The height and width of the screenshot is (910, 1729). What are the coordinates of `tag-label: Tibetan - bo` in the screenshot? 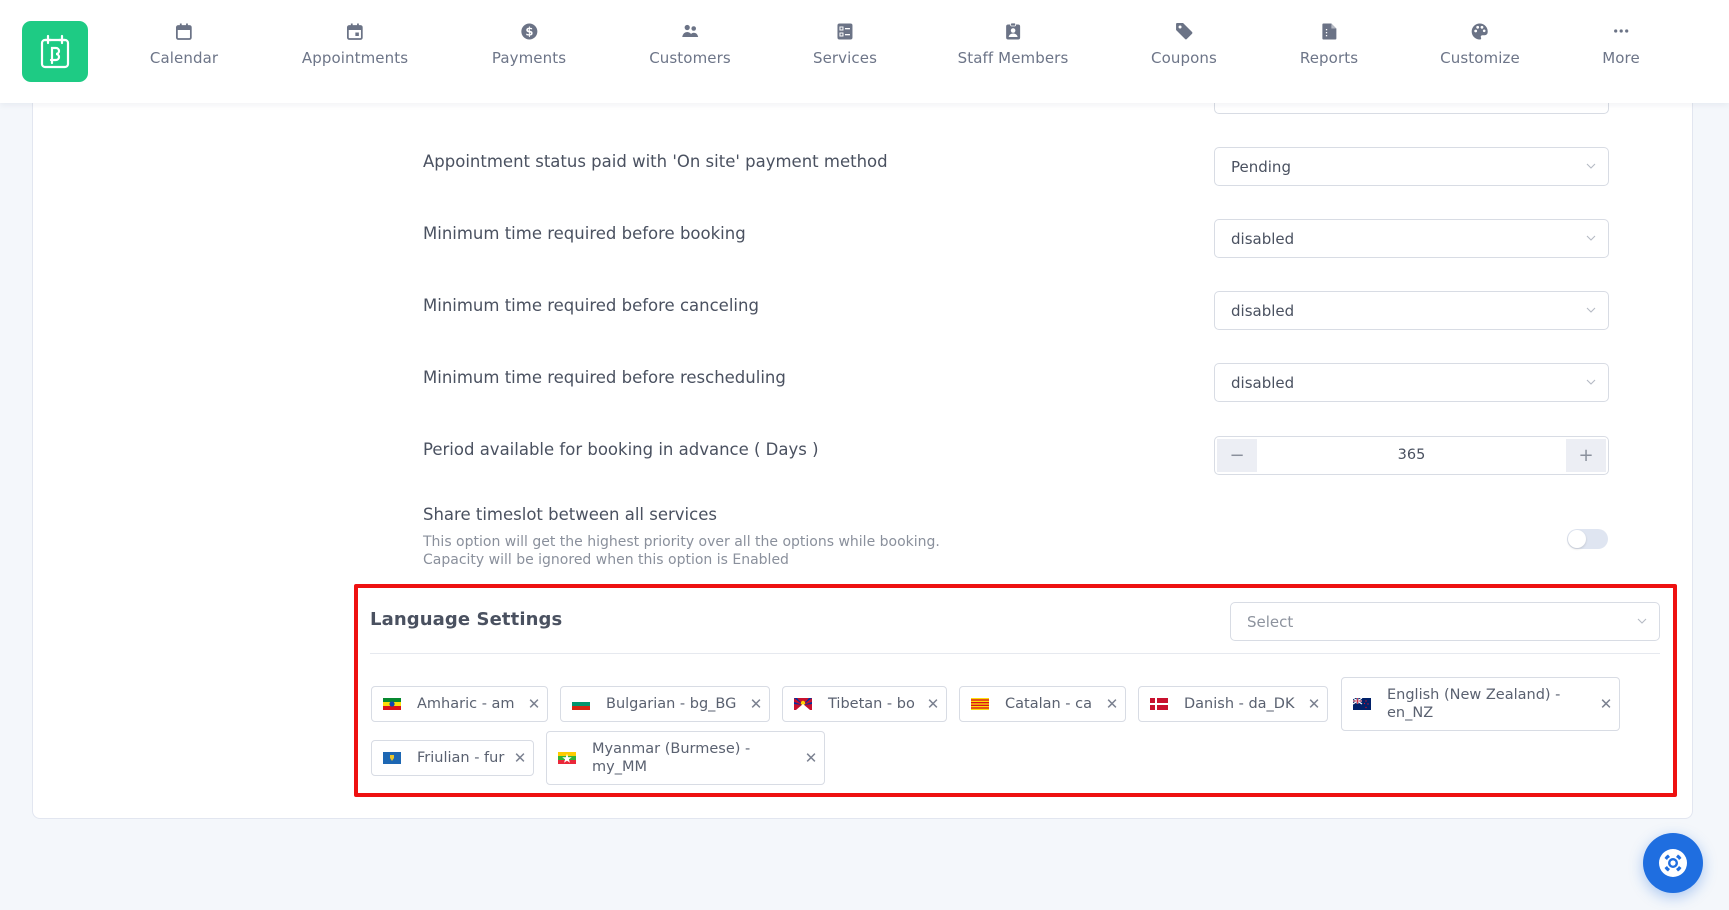 It's located at (871, 704).